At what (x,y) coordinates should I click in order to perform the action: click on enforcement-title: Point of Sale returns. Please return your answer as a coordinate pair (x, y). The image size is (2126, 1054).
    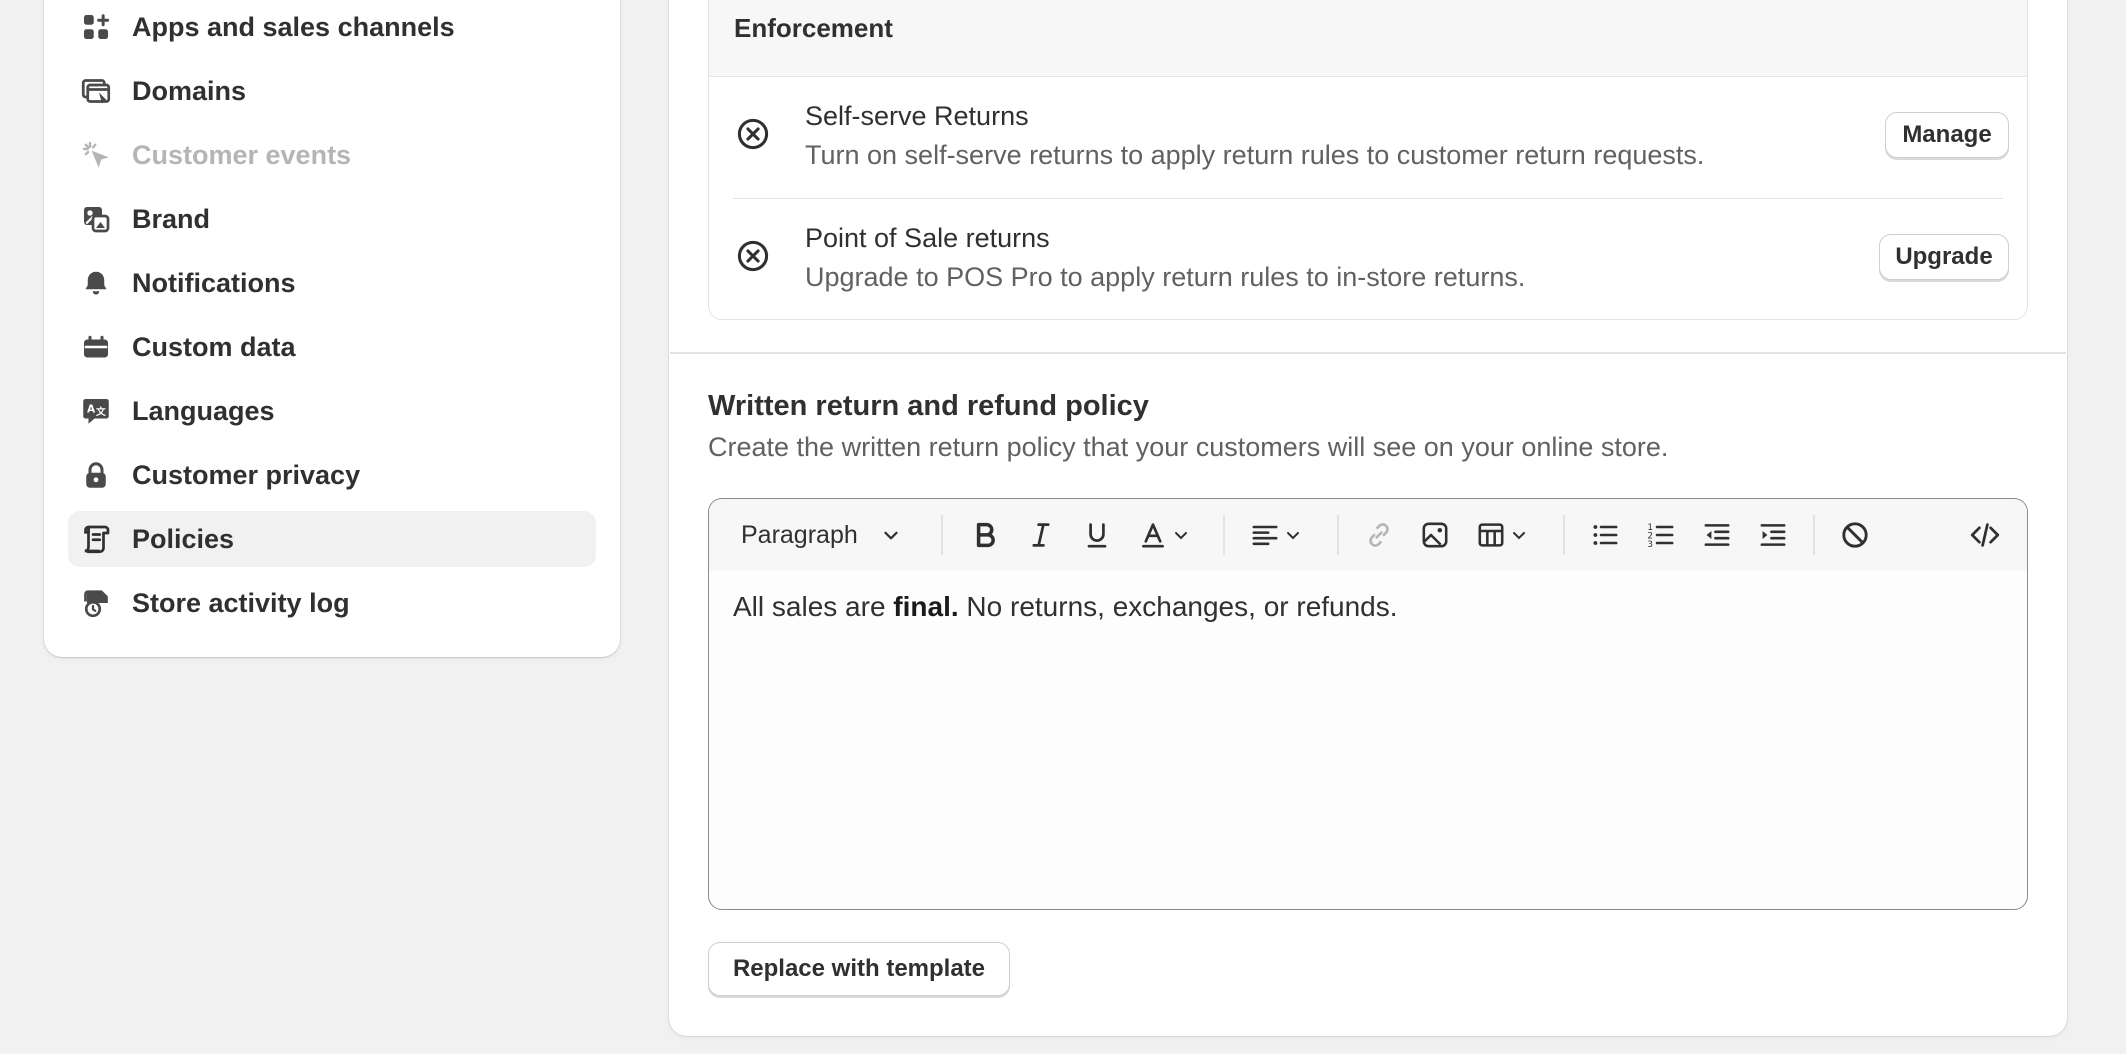
    Looking at the image, I should click on (927, 238).